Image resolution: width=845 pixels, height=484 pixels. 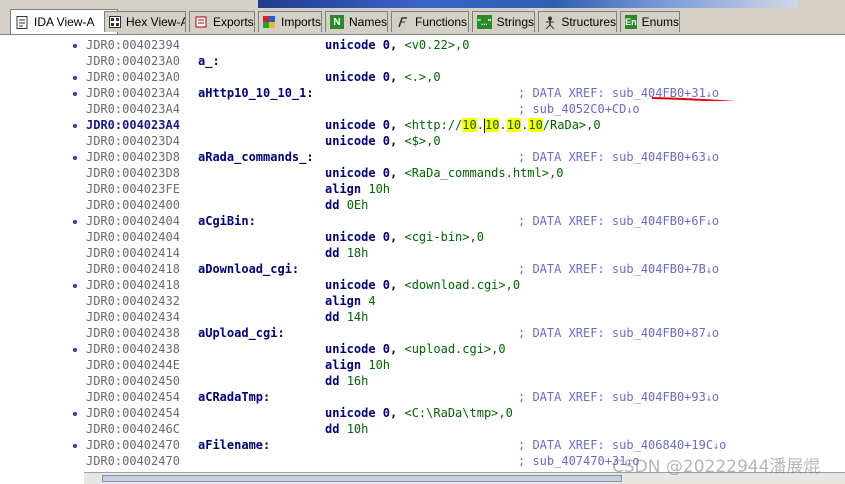 I want to click on line-address: JDR0:004023D8, so click(x=133, y=173).